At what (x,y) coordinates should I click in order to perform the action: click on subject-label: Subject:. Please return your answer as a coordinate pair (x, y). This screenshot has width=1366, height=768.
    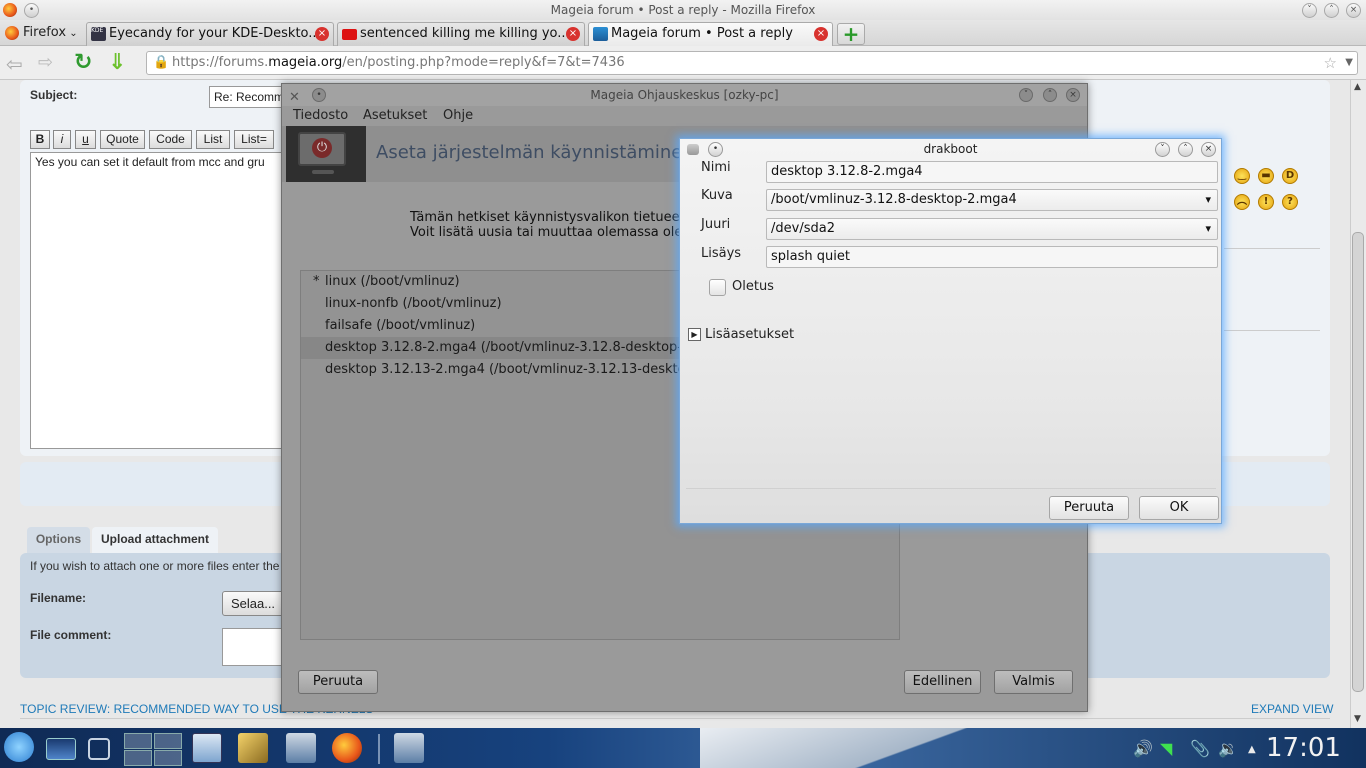
    Looking at the image, I should click on (54, 95).